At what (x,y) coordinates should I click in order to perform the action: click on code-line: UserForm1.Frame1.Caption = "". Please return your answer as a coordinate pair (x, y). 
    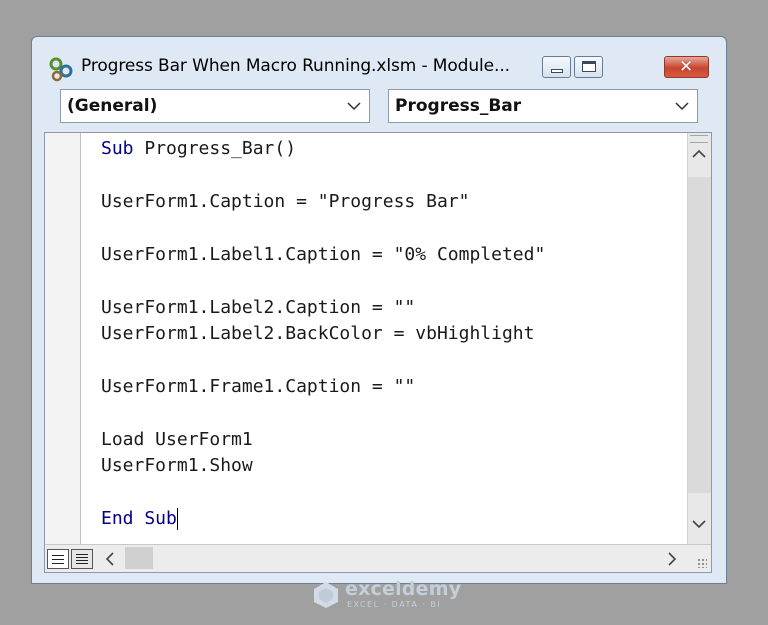
    Looking at the image, I should click on (258, 387).